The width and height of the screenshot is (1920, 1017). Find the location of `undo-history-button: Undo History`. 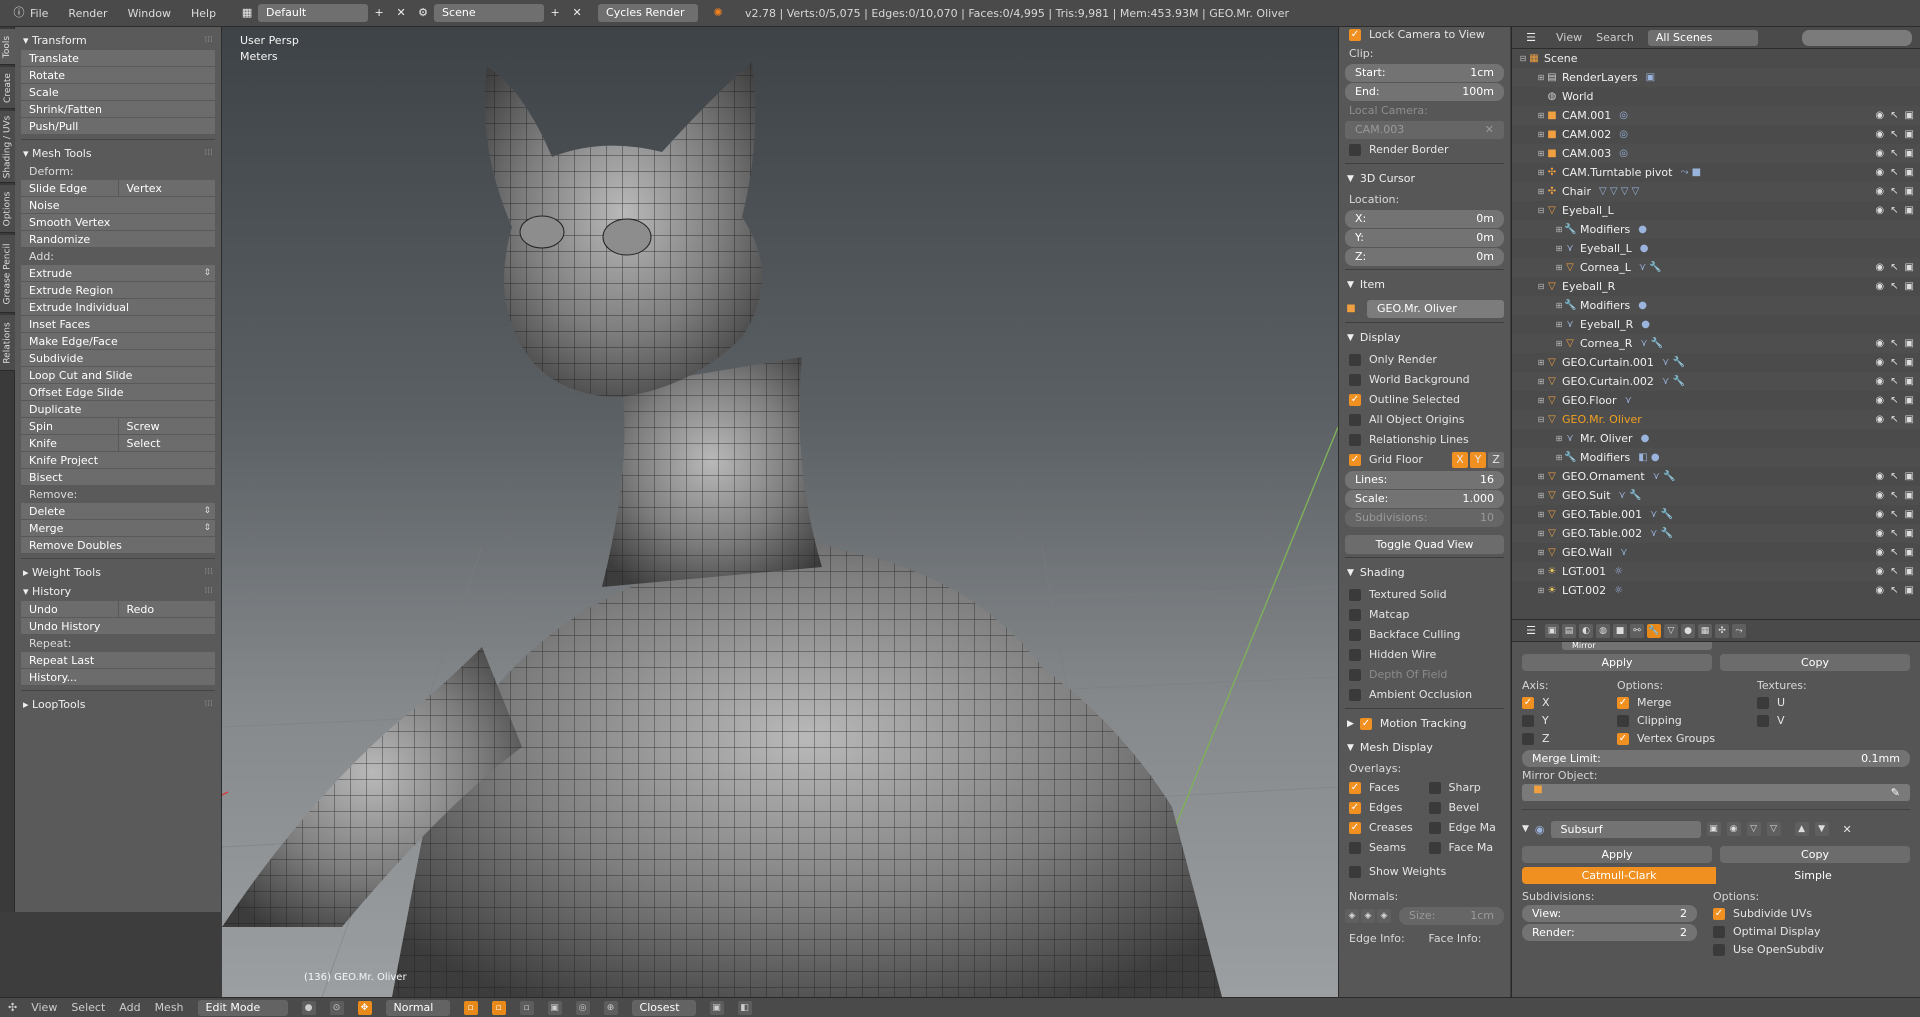

undo-history-button: Undo History is located at coordinates (118, 626).